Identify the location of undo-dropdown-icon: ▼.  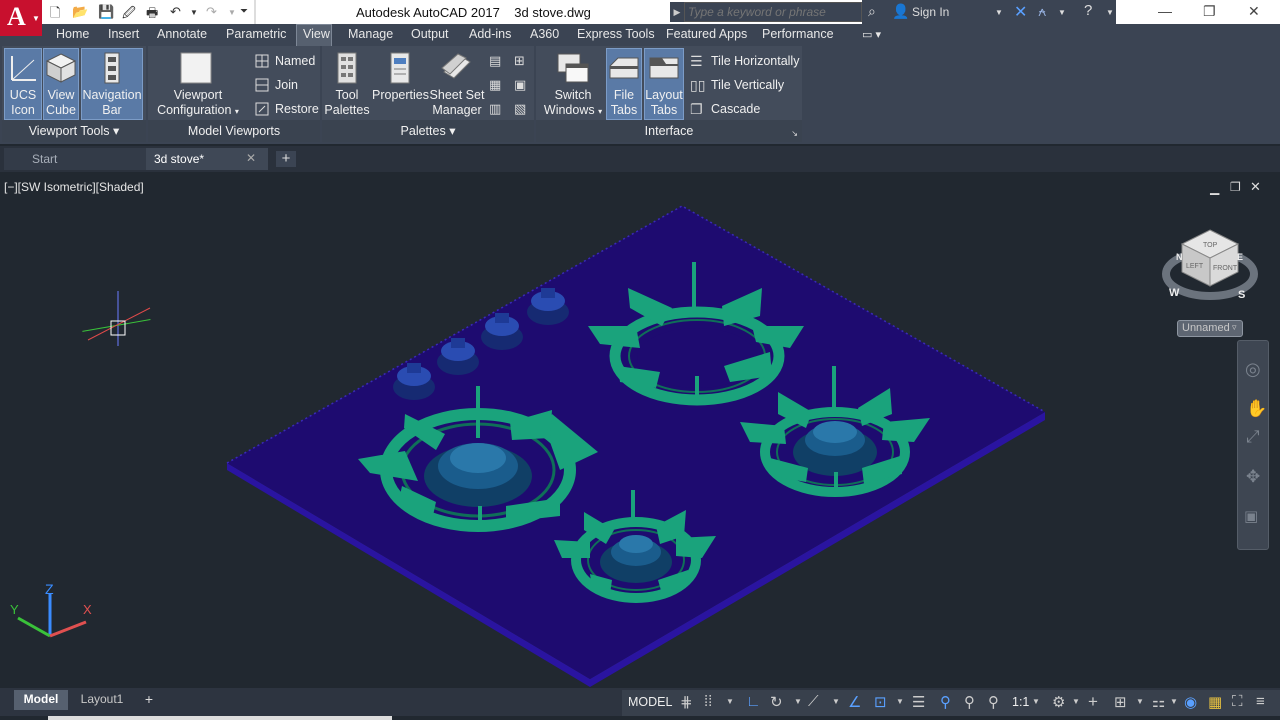
(194, 12).